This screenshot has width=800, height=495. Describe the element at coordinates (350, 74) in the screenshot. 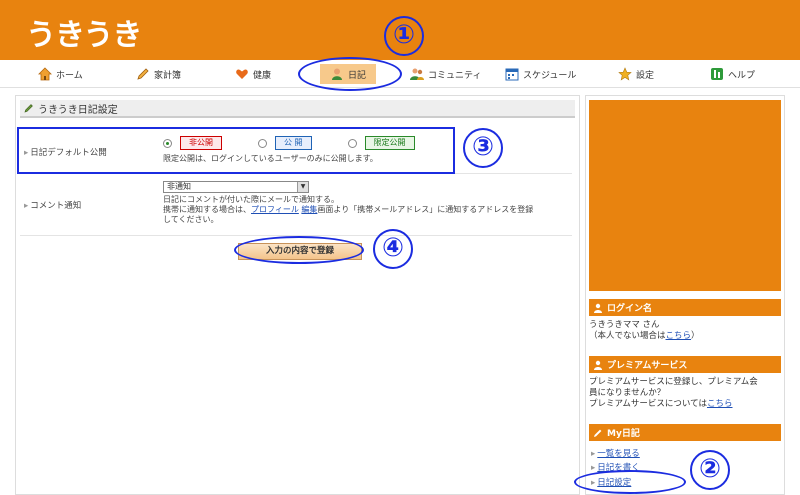

I see `annotation-ring-diary` at that location.